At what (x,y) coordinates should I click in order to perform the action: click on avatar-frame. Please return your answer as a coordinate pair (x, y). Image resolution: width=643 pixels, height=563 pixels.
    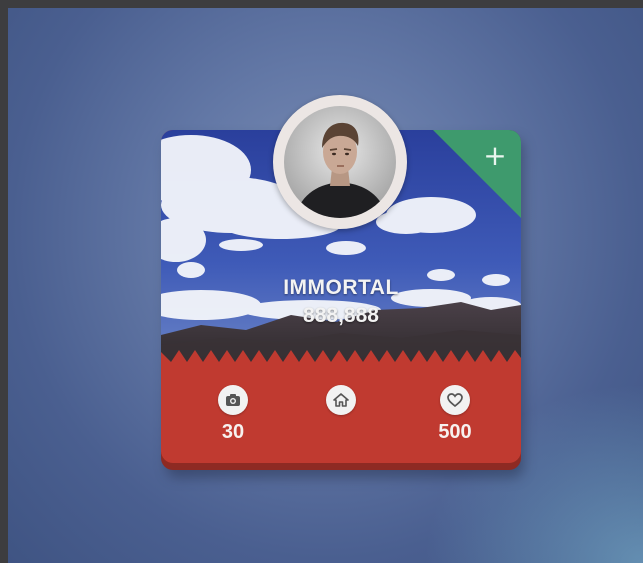
    Looking at the image, I should click on (340, 162).